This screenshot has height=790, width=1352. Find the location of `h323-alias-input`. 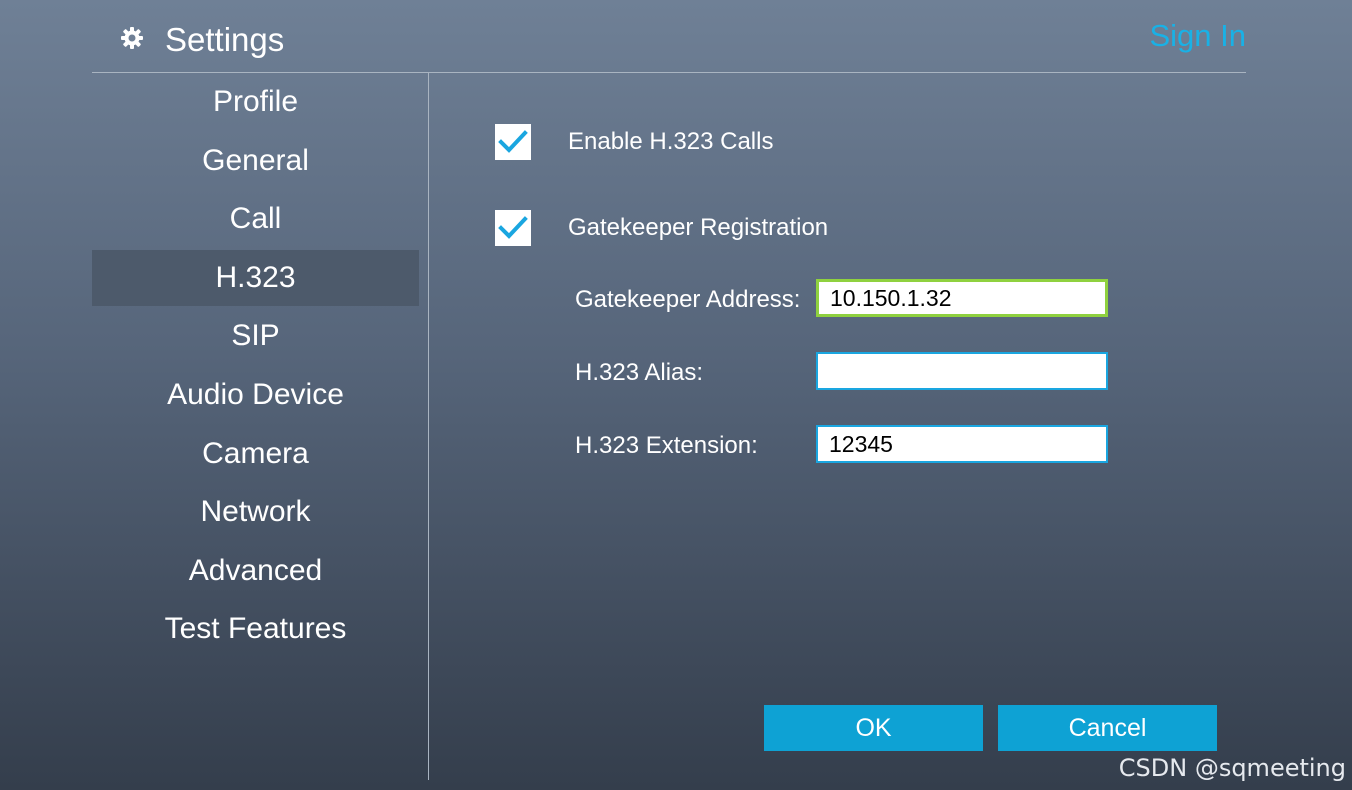

h323-alias-input is located at coordinates (962, 371).